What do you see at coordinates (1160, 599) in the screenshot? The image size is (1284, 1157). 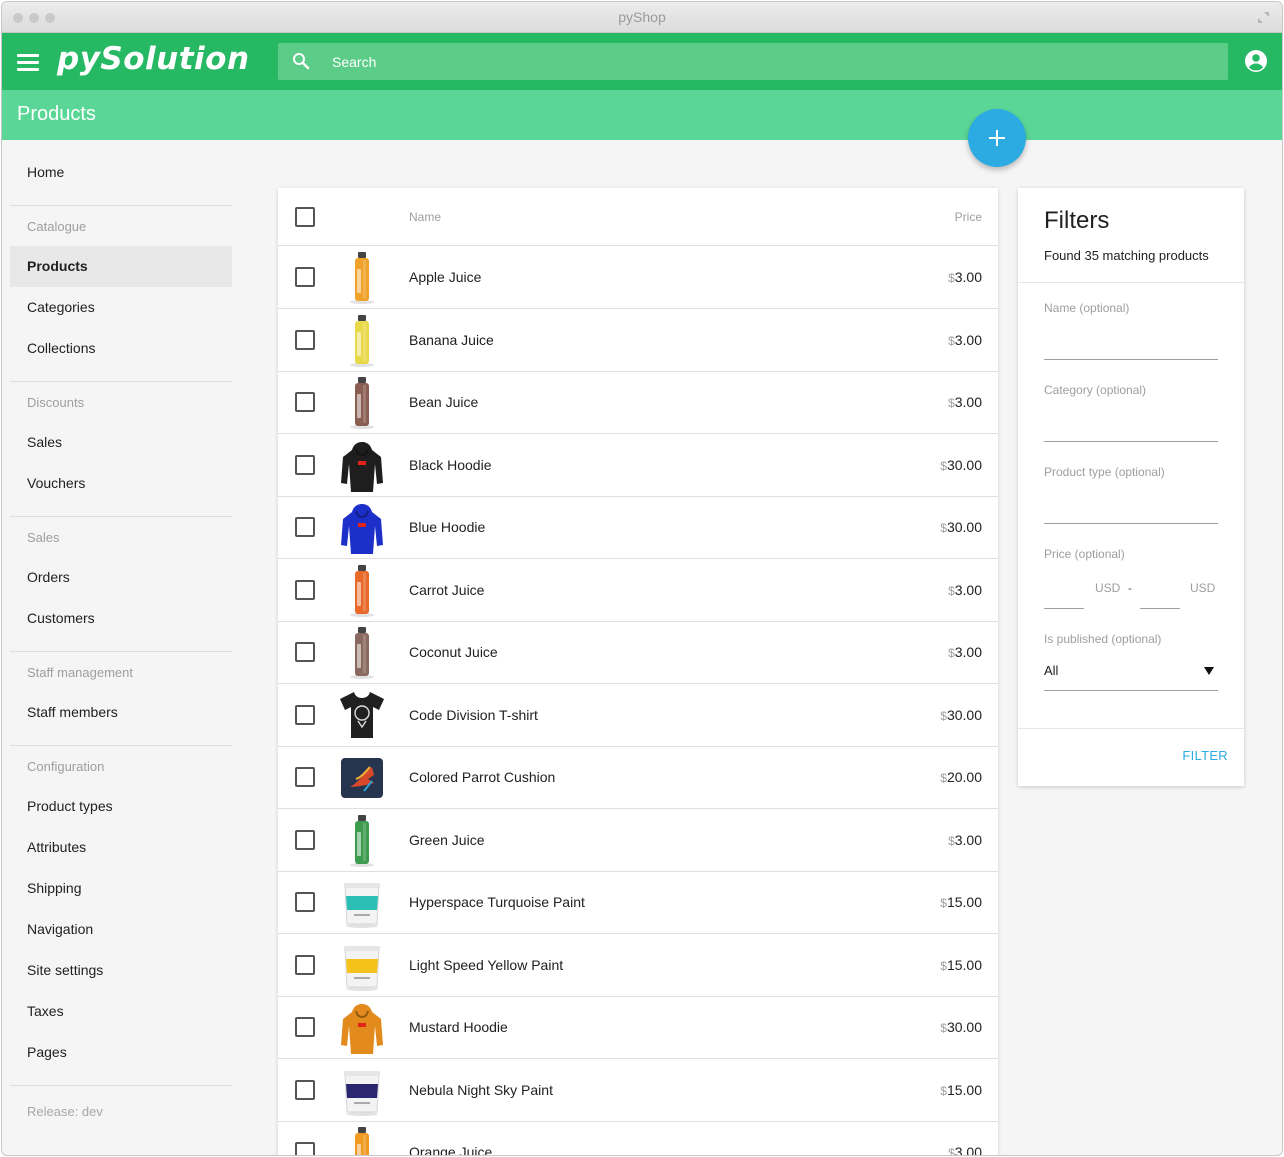 I see `price-max-input` at bounding box center [1160, 599].